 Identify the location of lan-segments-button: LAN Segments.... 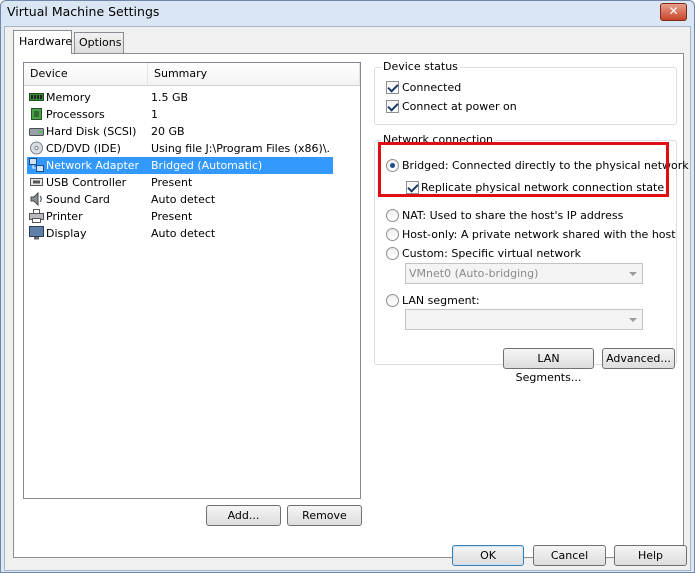
(548, 366).